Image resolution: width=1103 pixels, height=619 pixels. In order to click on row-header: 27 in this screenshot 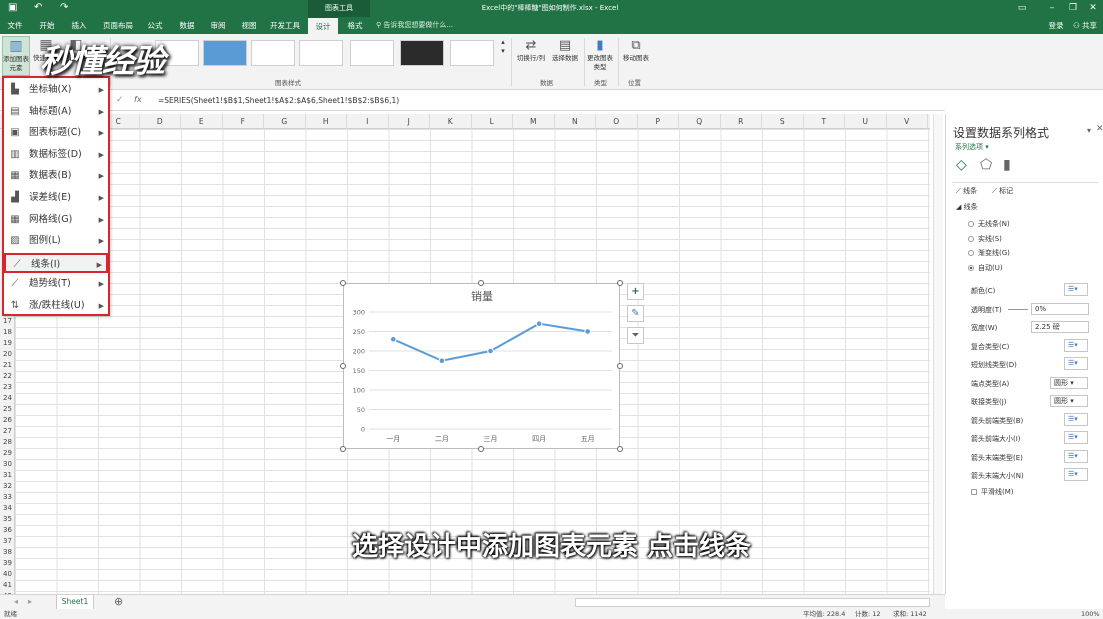, I will do `click(7, 431)`.